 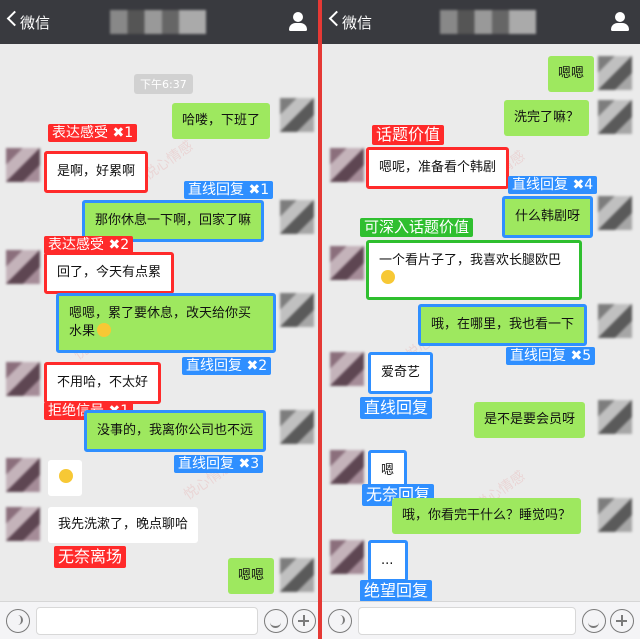 I want to click on message-out: 洗完了嘛？, so click(x=547, y=118).